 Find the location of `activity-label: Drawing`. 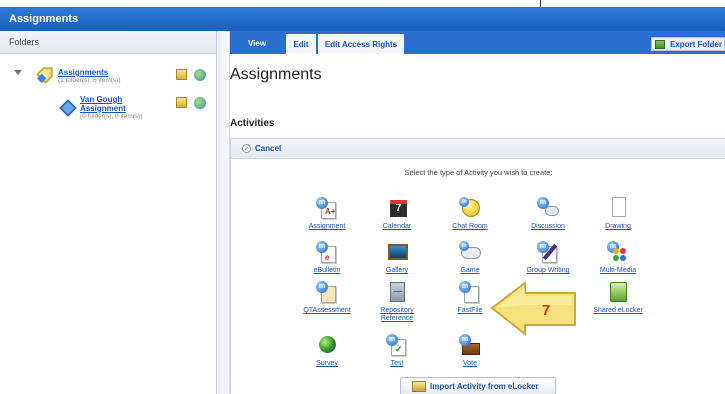

activity-label: Drawing is located at coordinates (618, 227).